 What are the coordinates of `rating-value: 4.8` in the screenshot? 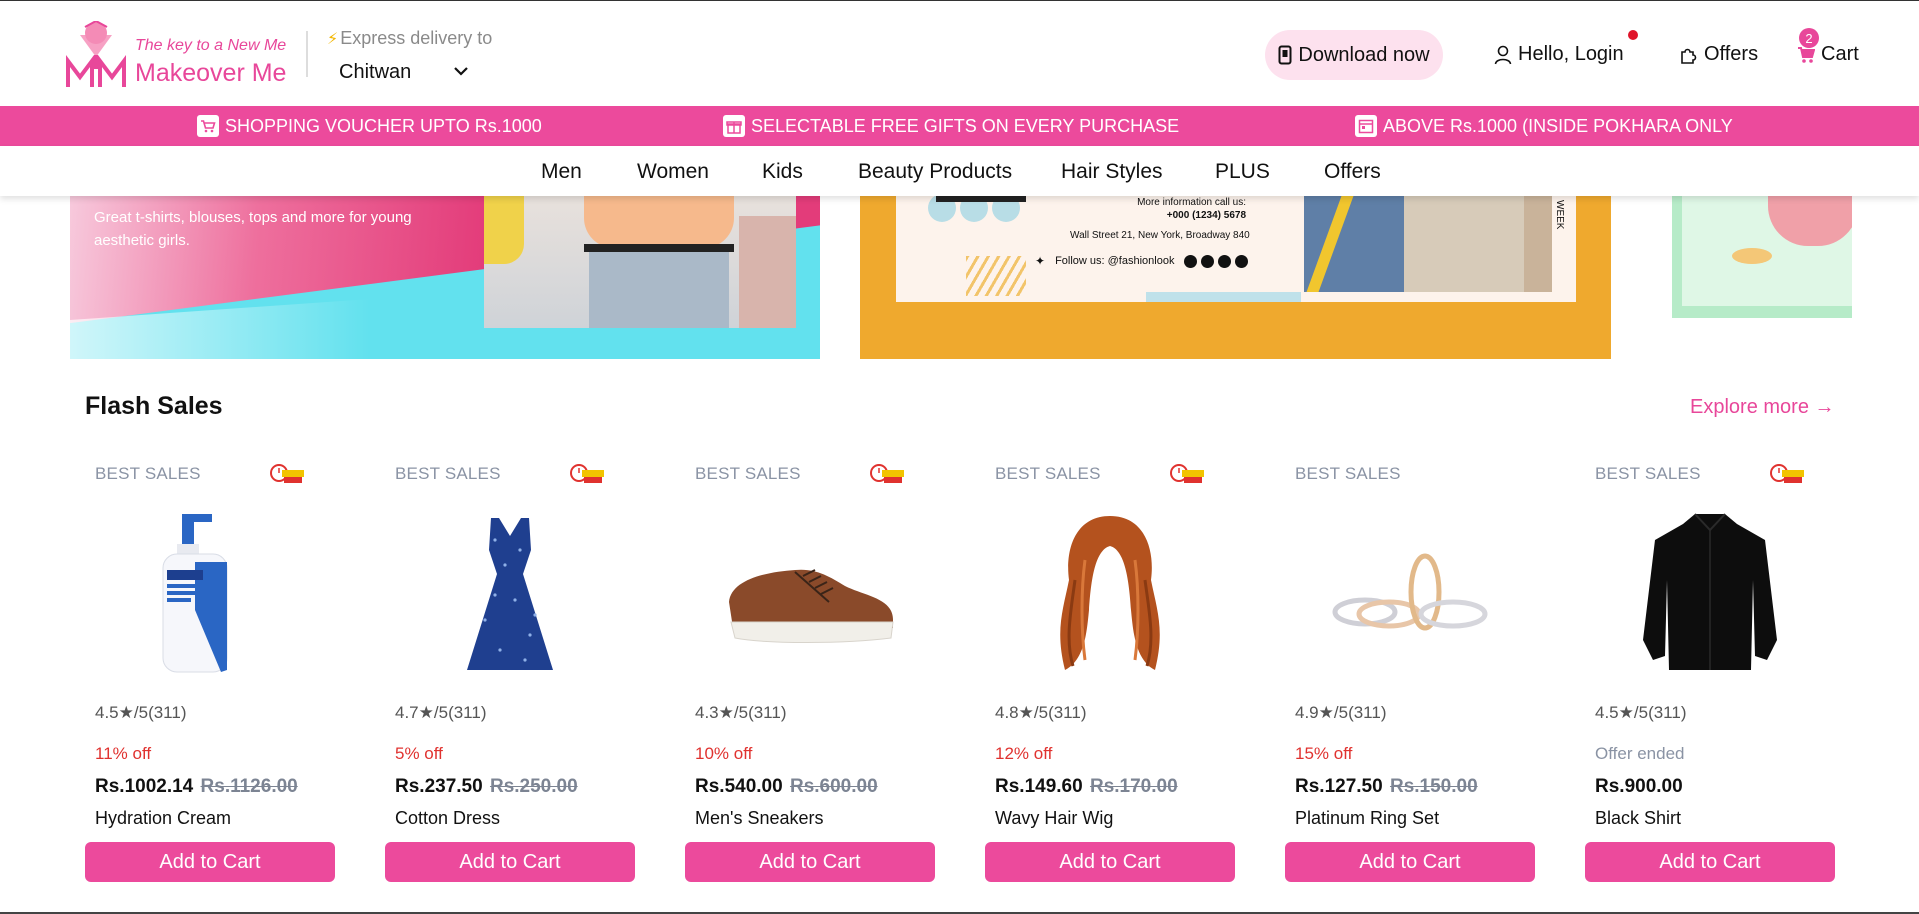 It's located at (1007, 712).